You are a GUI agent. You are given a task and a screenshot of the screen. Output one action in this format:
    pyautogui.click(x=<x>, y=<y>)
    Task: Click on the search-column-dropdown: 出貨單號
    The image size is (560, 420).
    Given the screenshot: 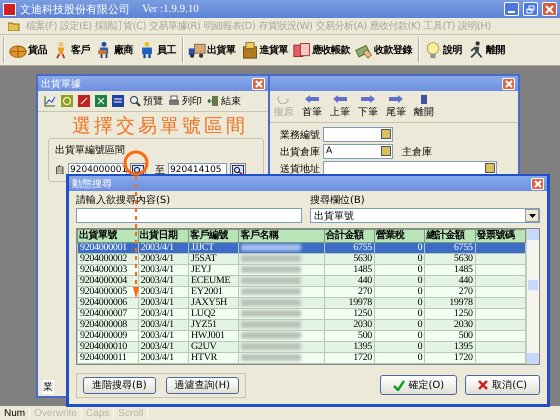 What is the action you would take?
    pyautogui.click(x=425, y=215)
    